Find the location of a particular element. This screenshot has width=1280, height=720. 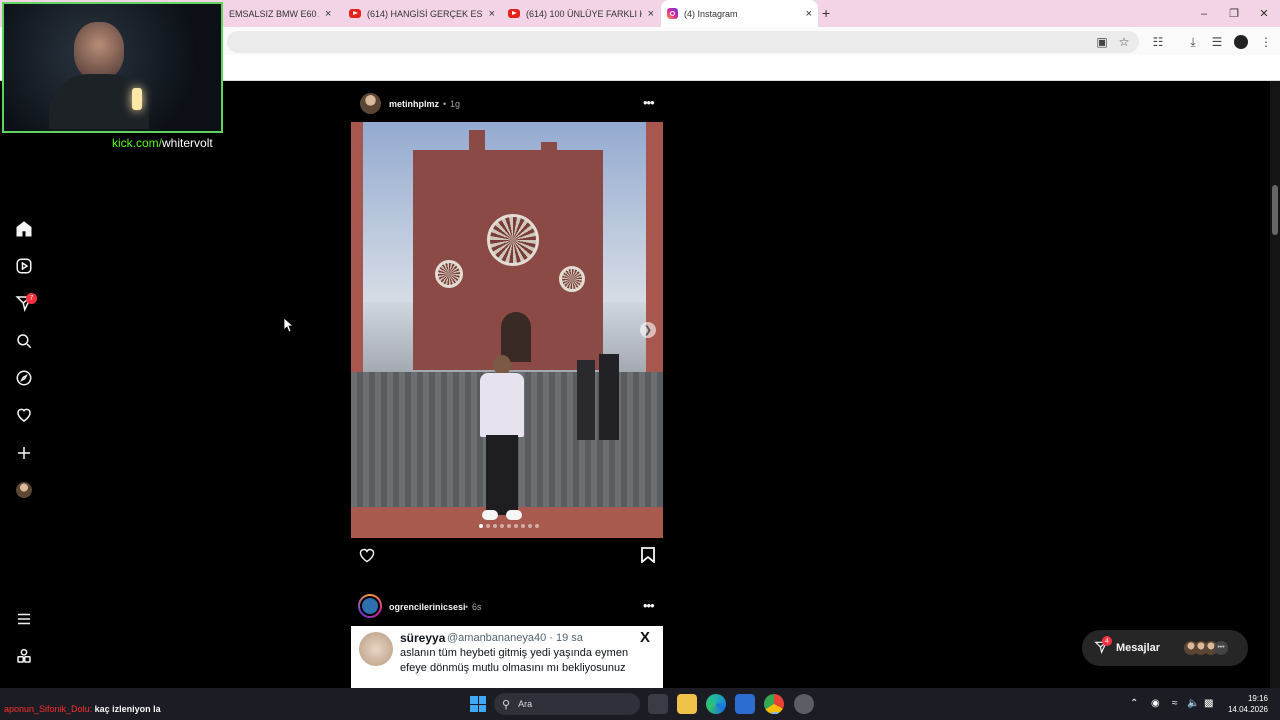

taskbar-date: 14.04.2026 is located at coordinates (1245, 709).